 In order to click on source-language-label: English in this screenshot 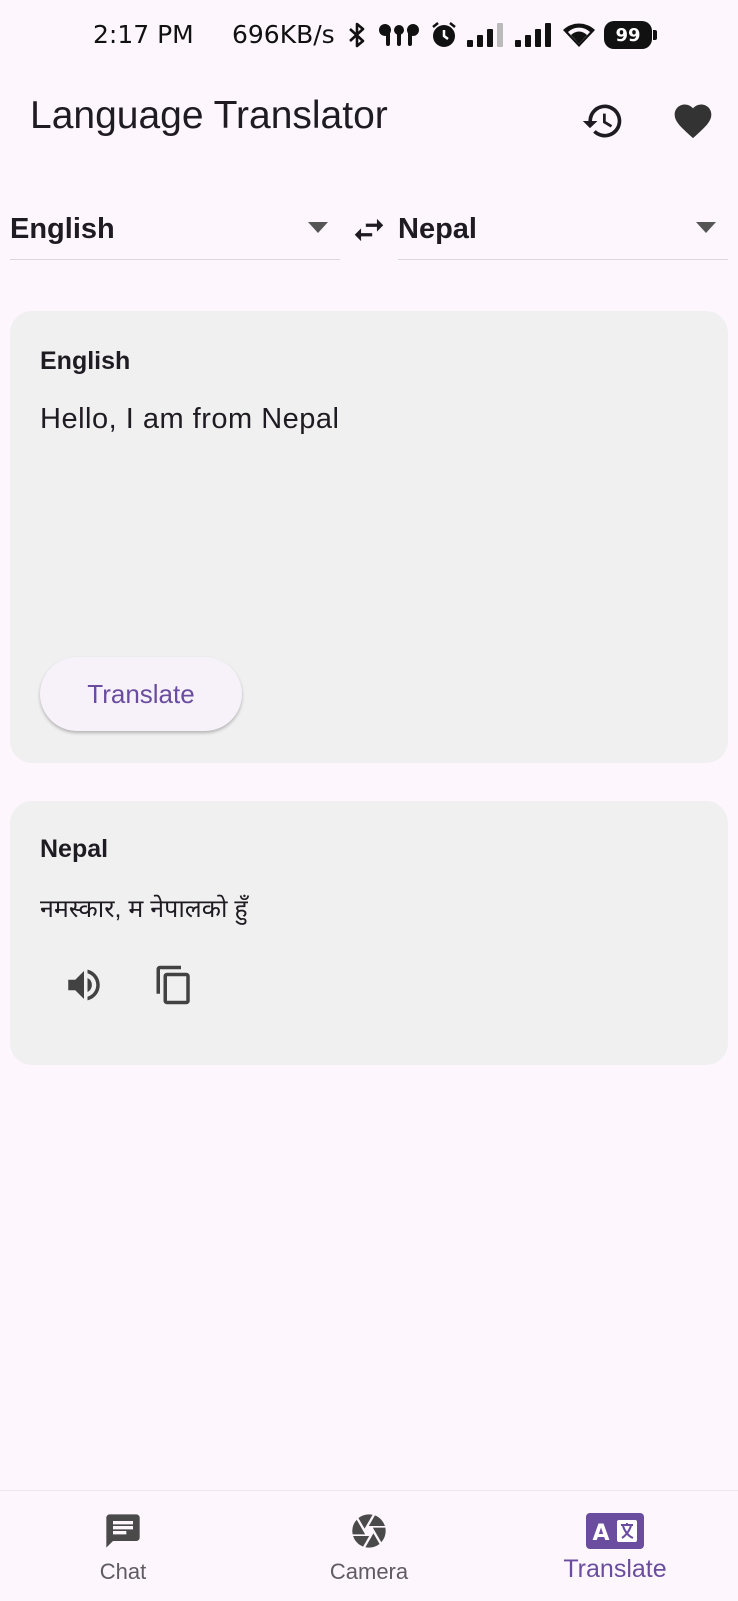, I will do `click(62, 229)`.